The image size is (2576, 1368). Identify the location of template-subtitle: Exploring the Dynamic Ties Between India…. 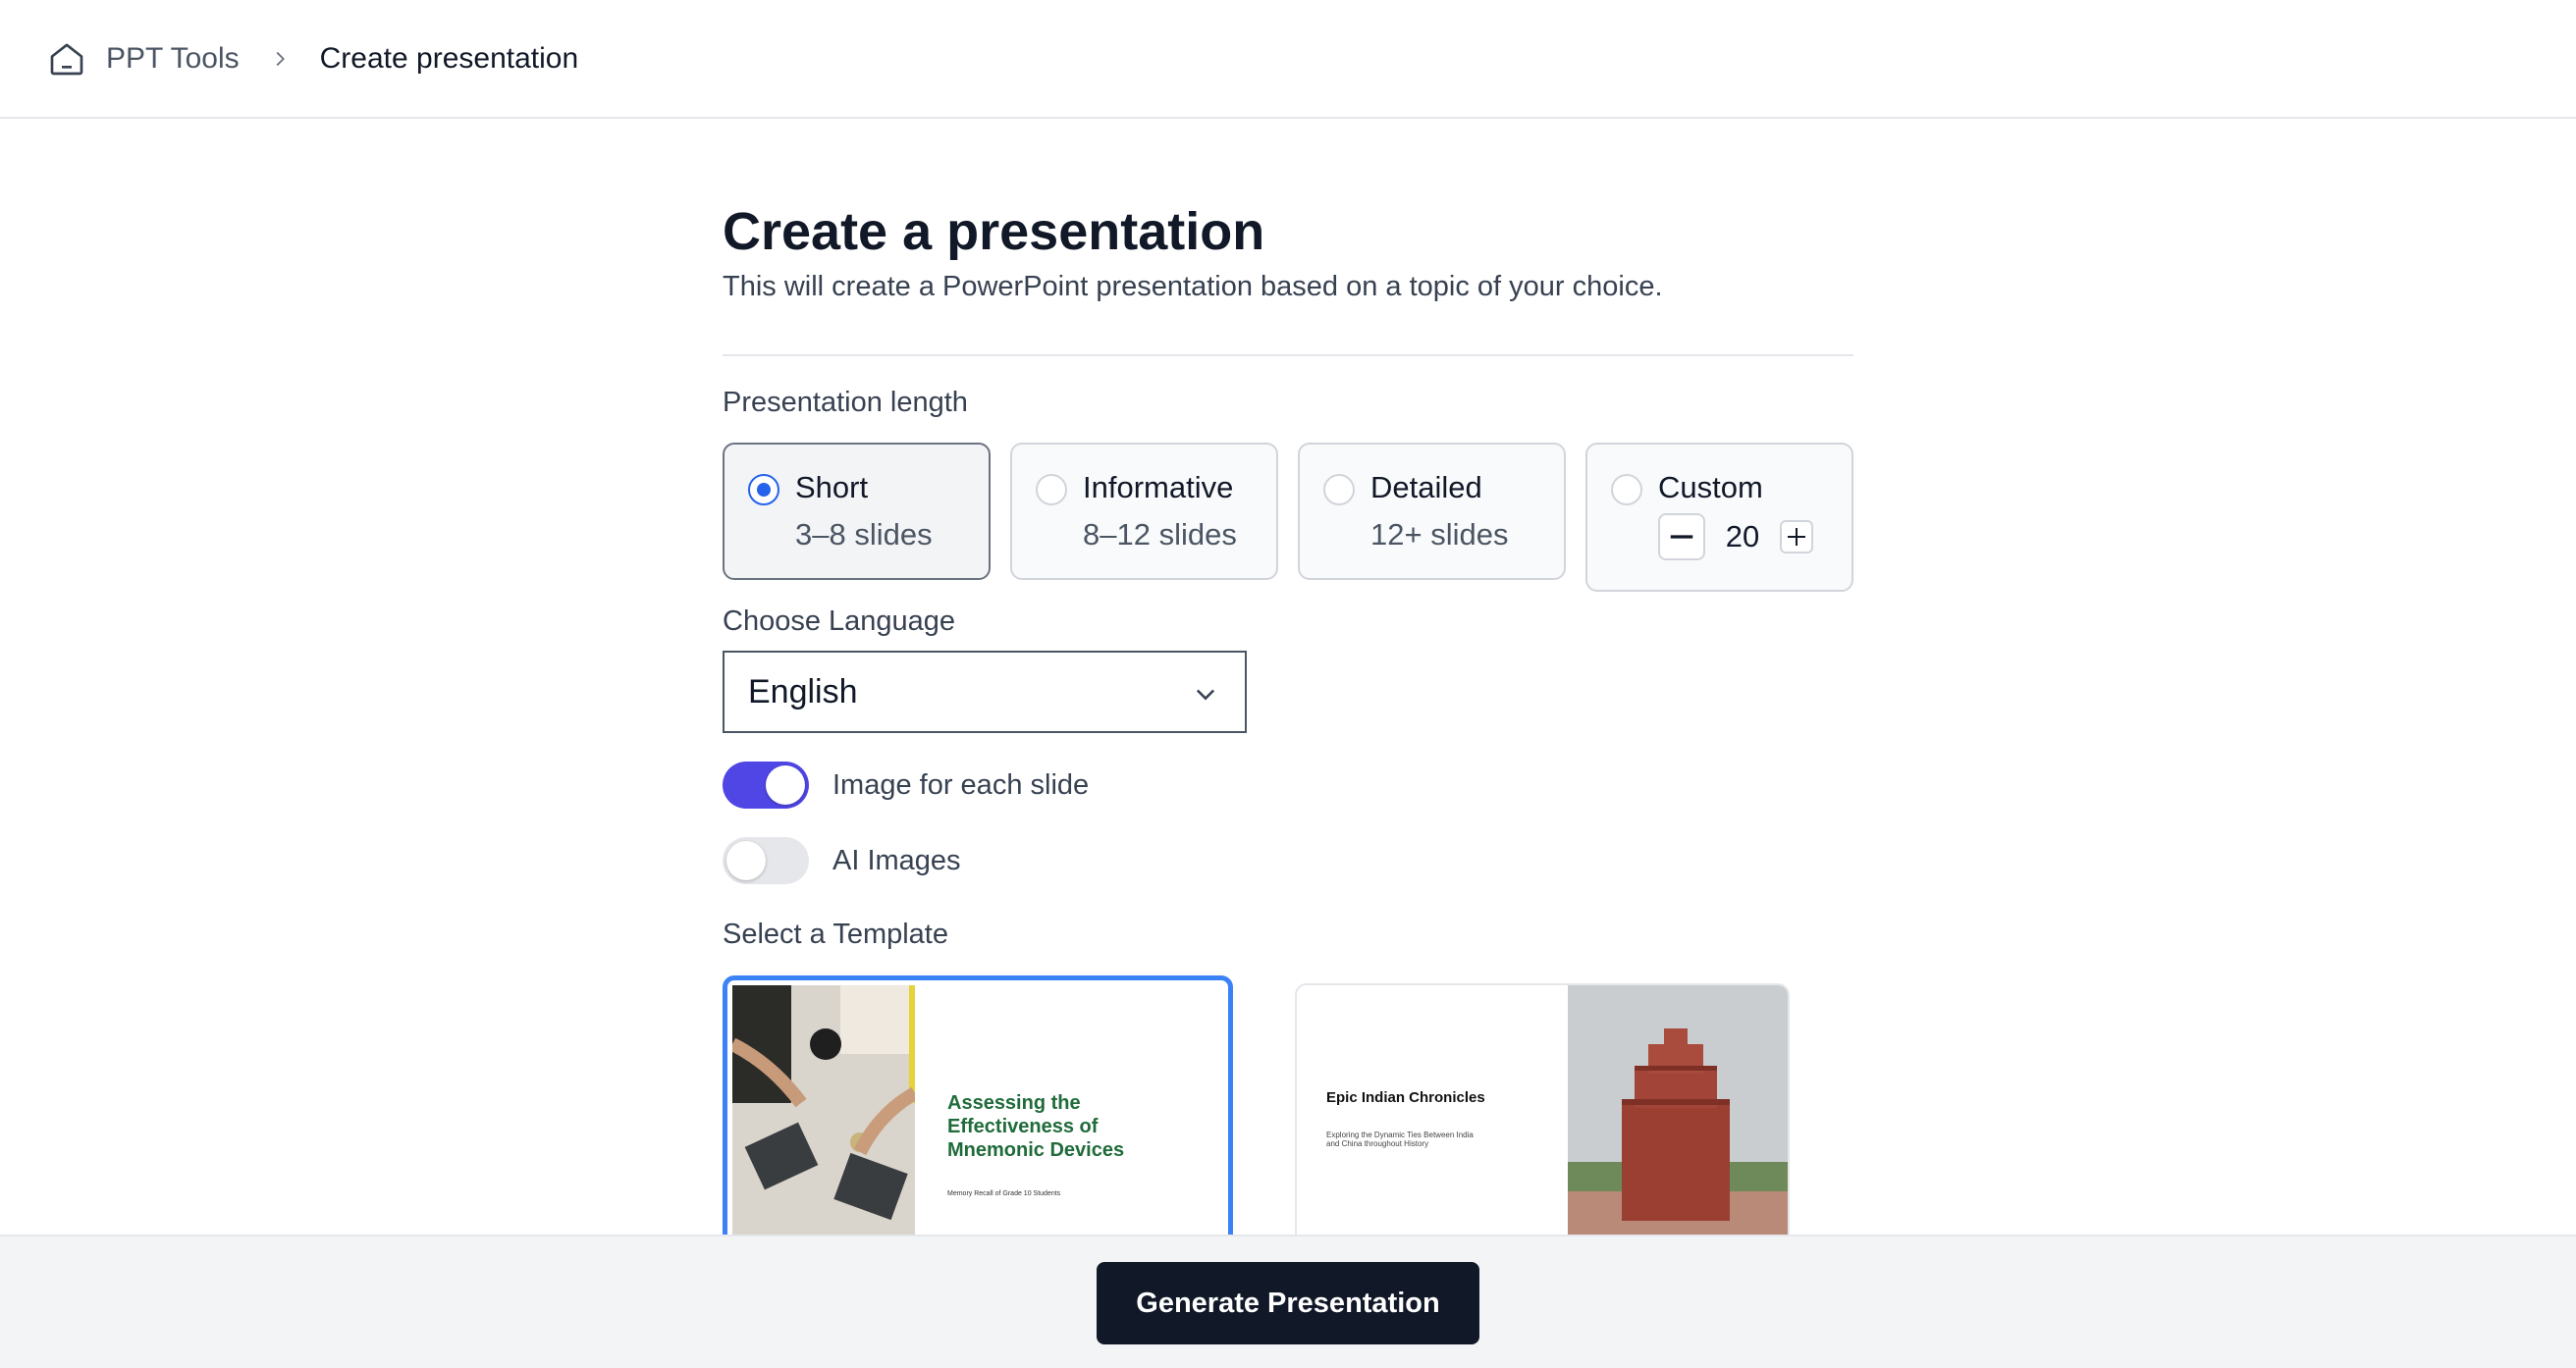
(1400, 1140).